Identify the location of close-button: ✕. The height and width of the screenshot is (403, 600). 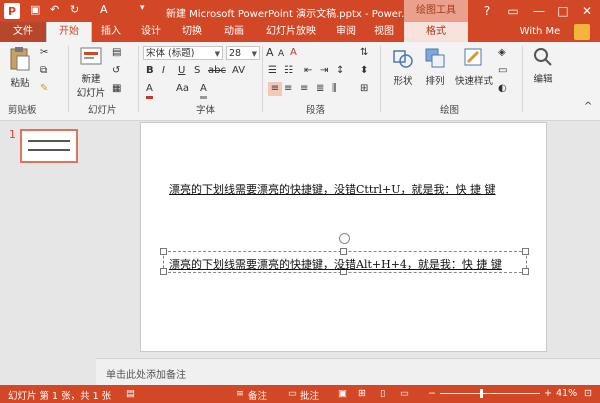
(587, 11).